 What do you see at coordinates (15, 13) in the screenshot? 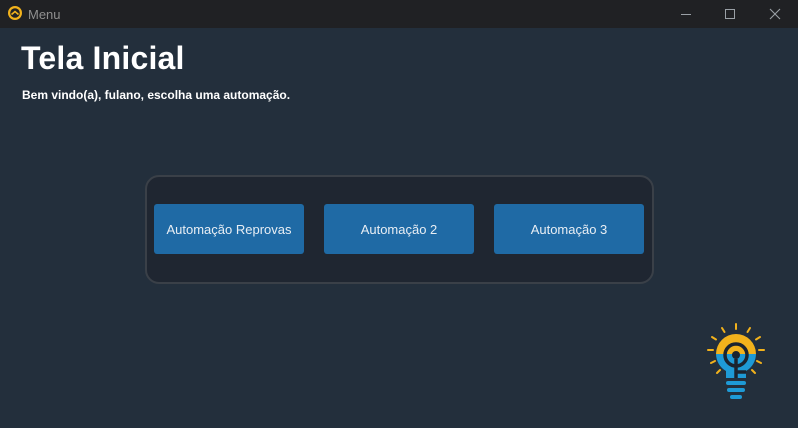
I see `gauge-icon` at bounding box center [15, 13].